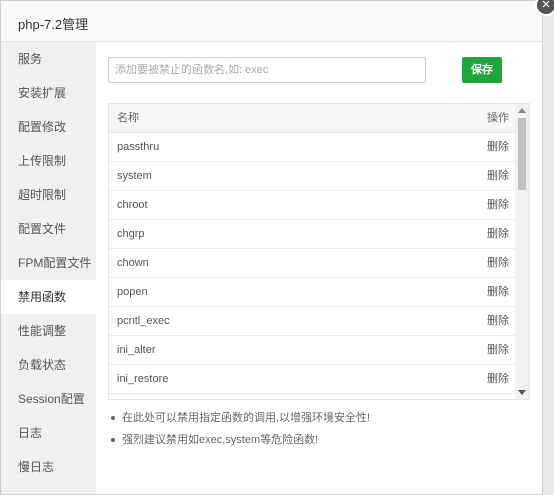 The image size is (554, 495). I want to click on function-name: system, so click(134, 176).